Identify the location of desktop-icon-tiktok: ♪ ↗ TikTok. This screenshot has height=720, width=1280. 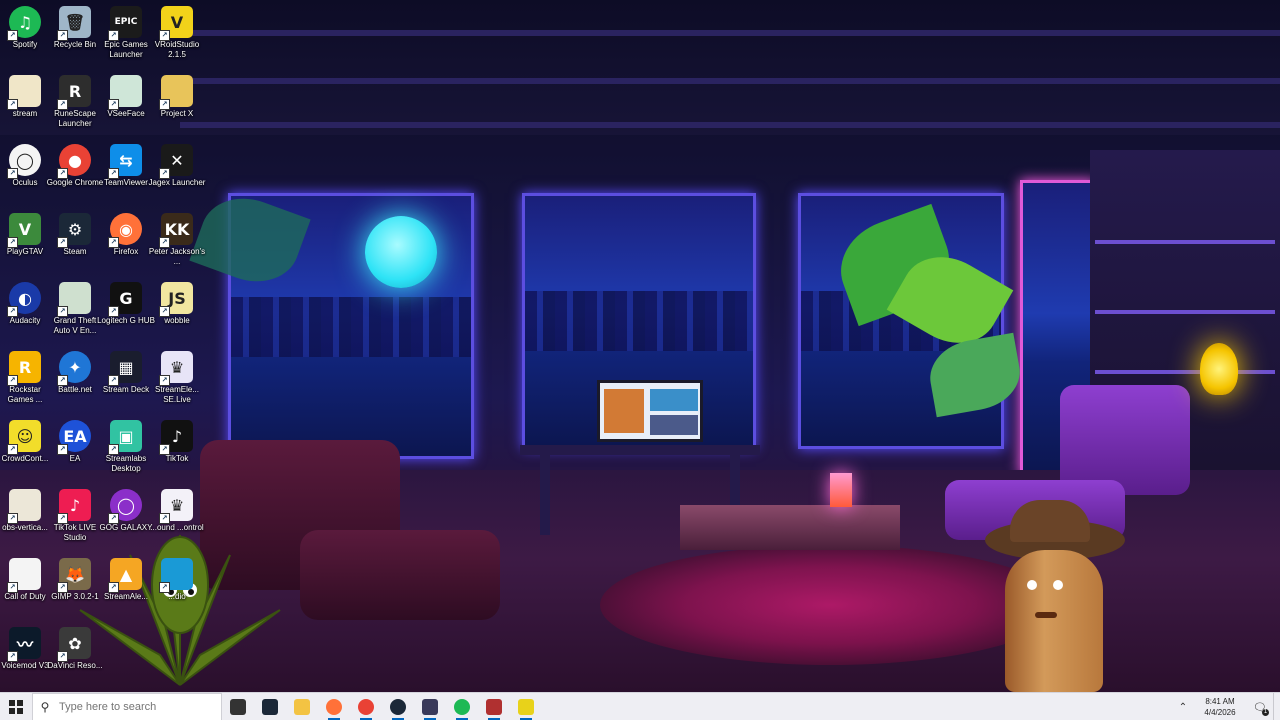
(177, 440).